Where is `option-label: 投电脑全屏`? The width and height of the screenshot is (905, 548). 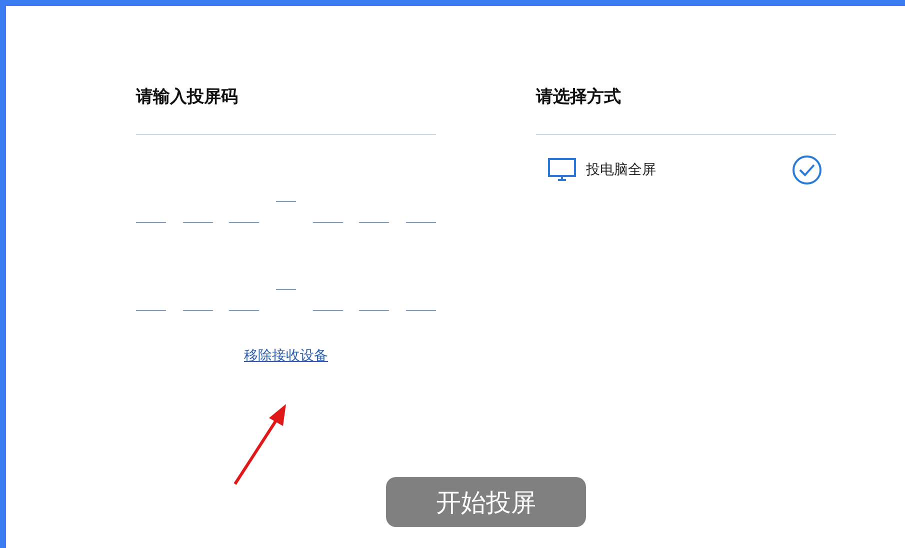
option-label: 投电脑全屏 is located at coordinates (684, 170).